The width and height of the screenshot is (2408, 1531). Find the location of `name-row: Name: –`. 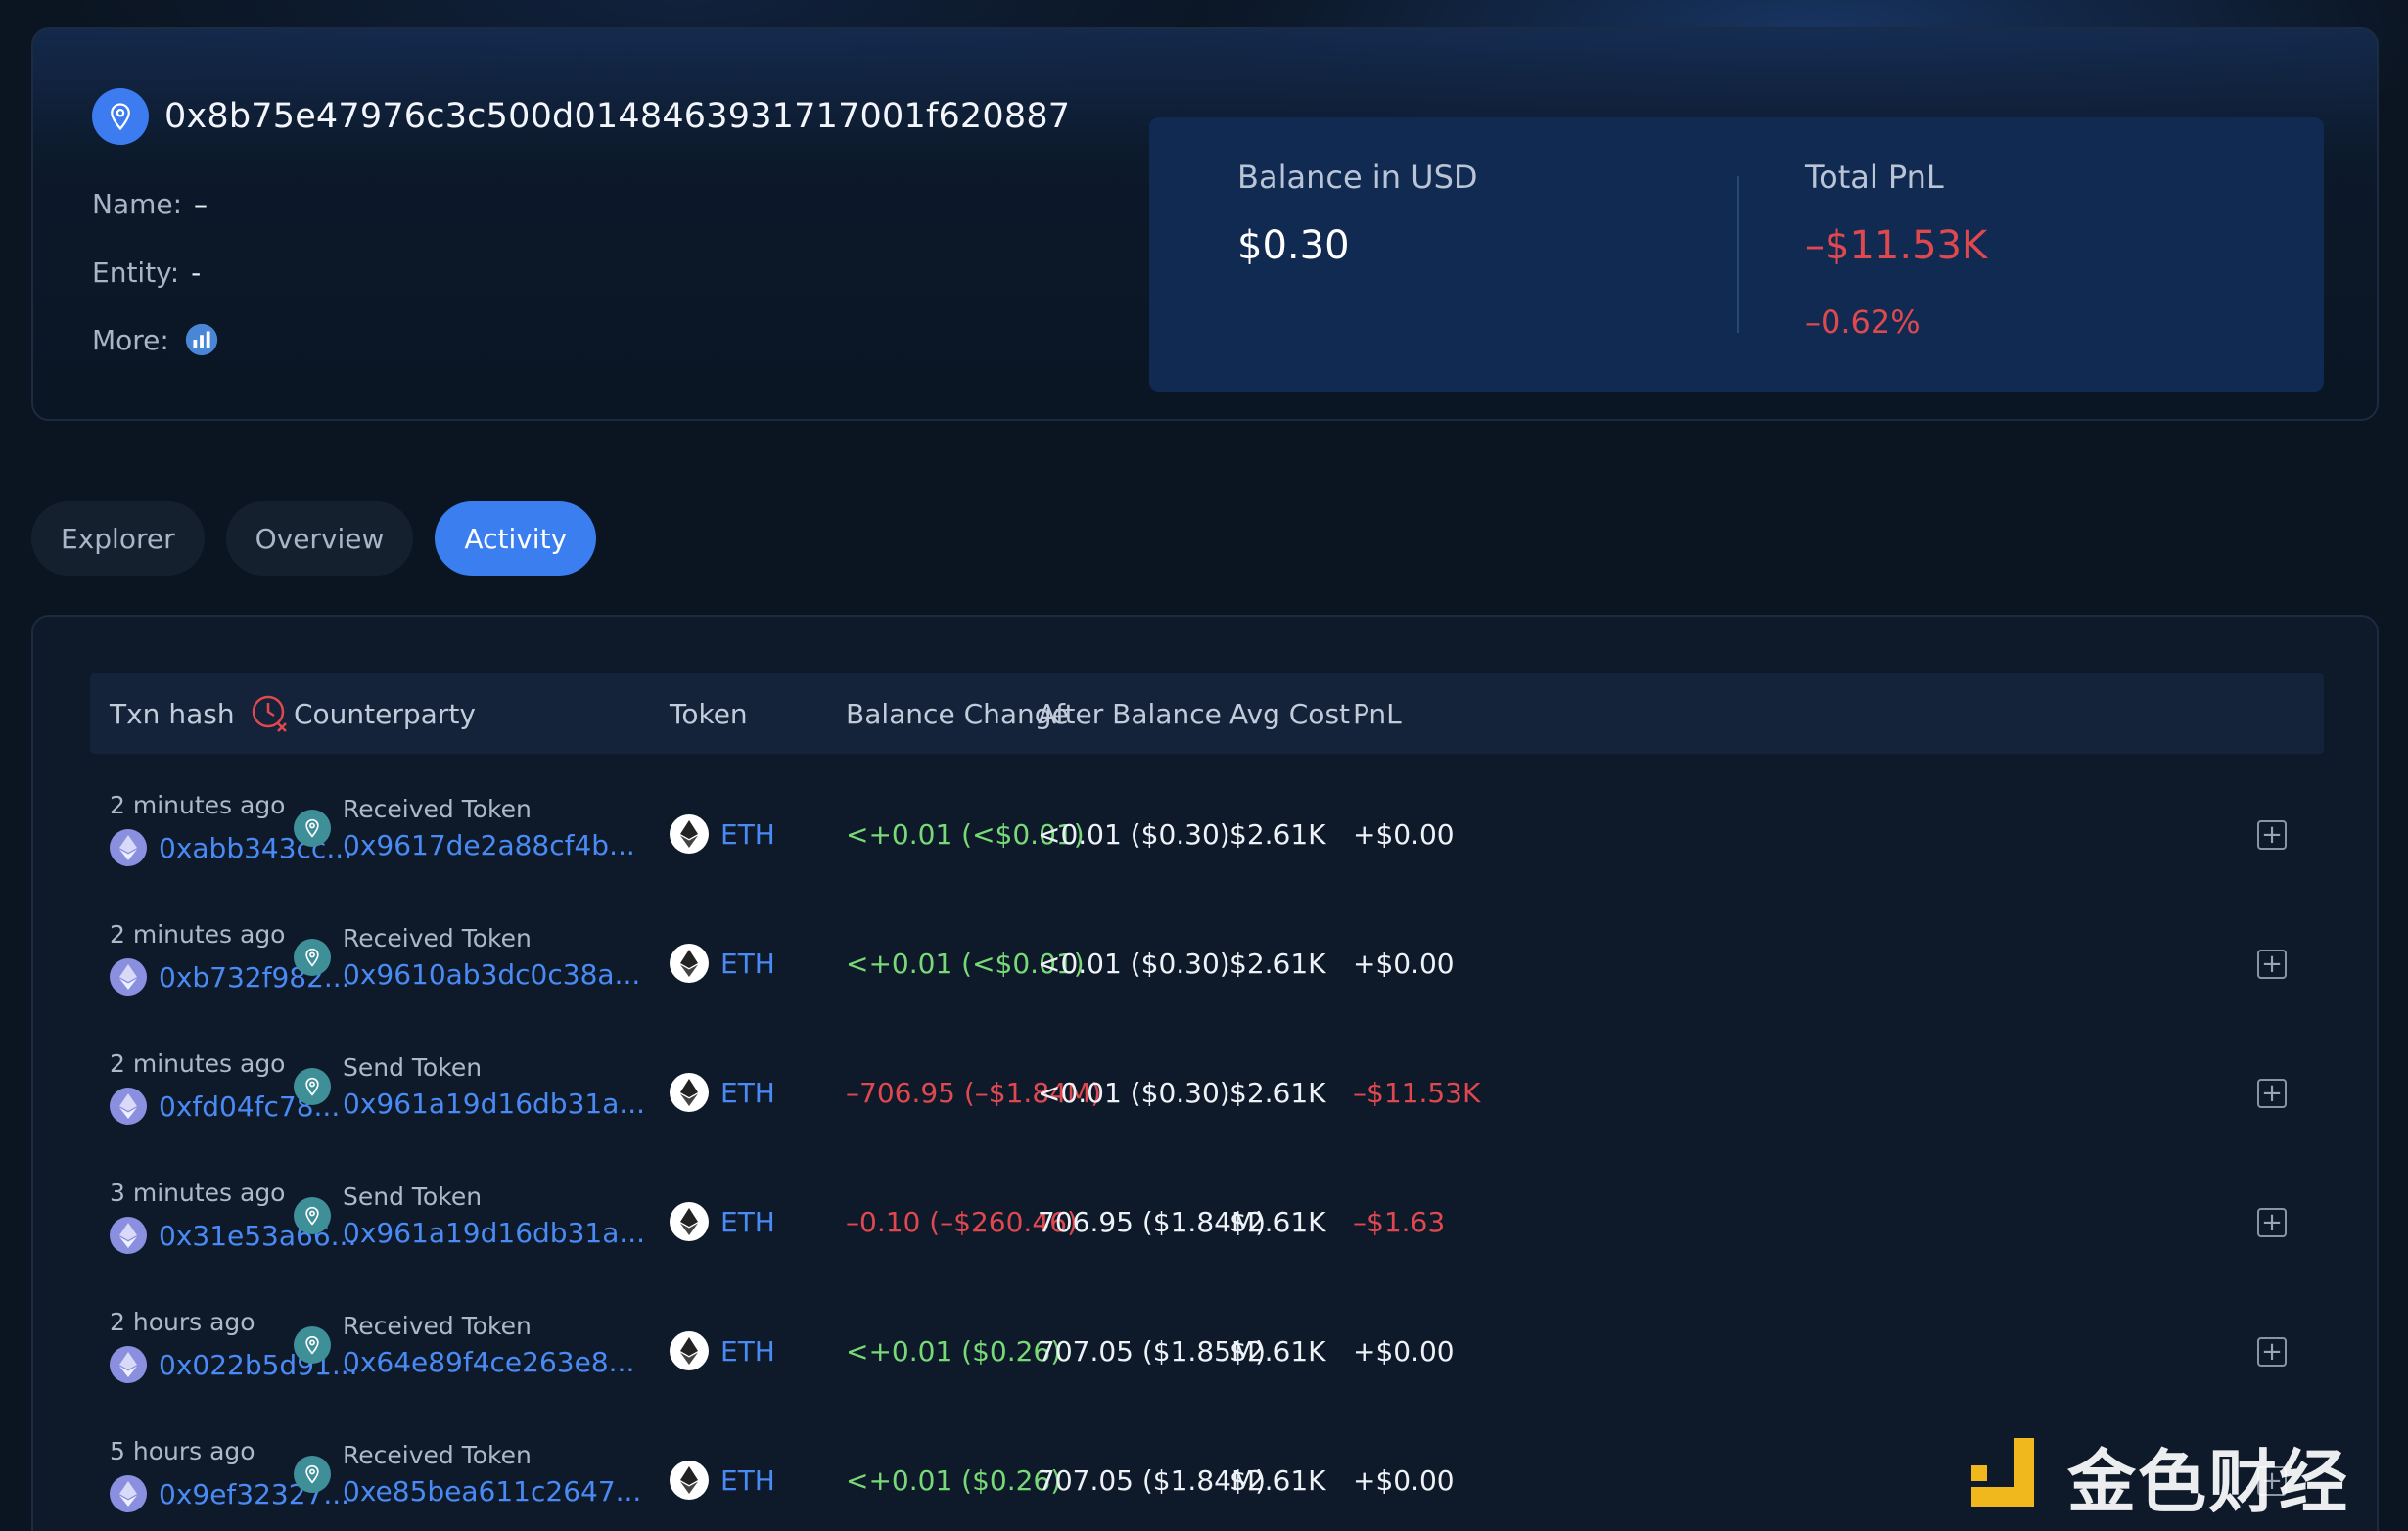

name-row: Name: – is located at coordinates (150, 204).